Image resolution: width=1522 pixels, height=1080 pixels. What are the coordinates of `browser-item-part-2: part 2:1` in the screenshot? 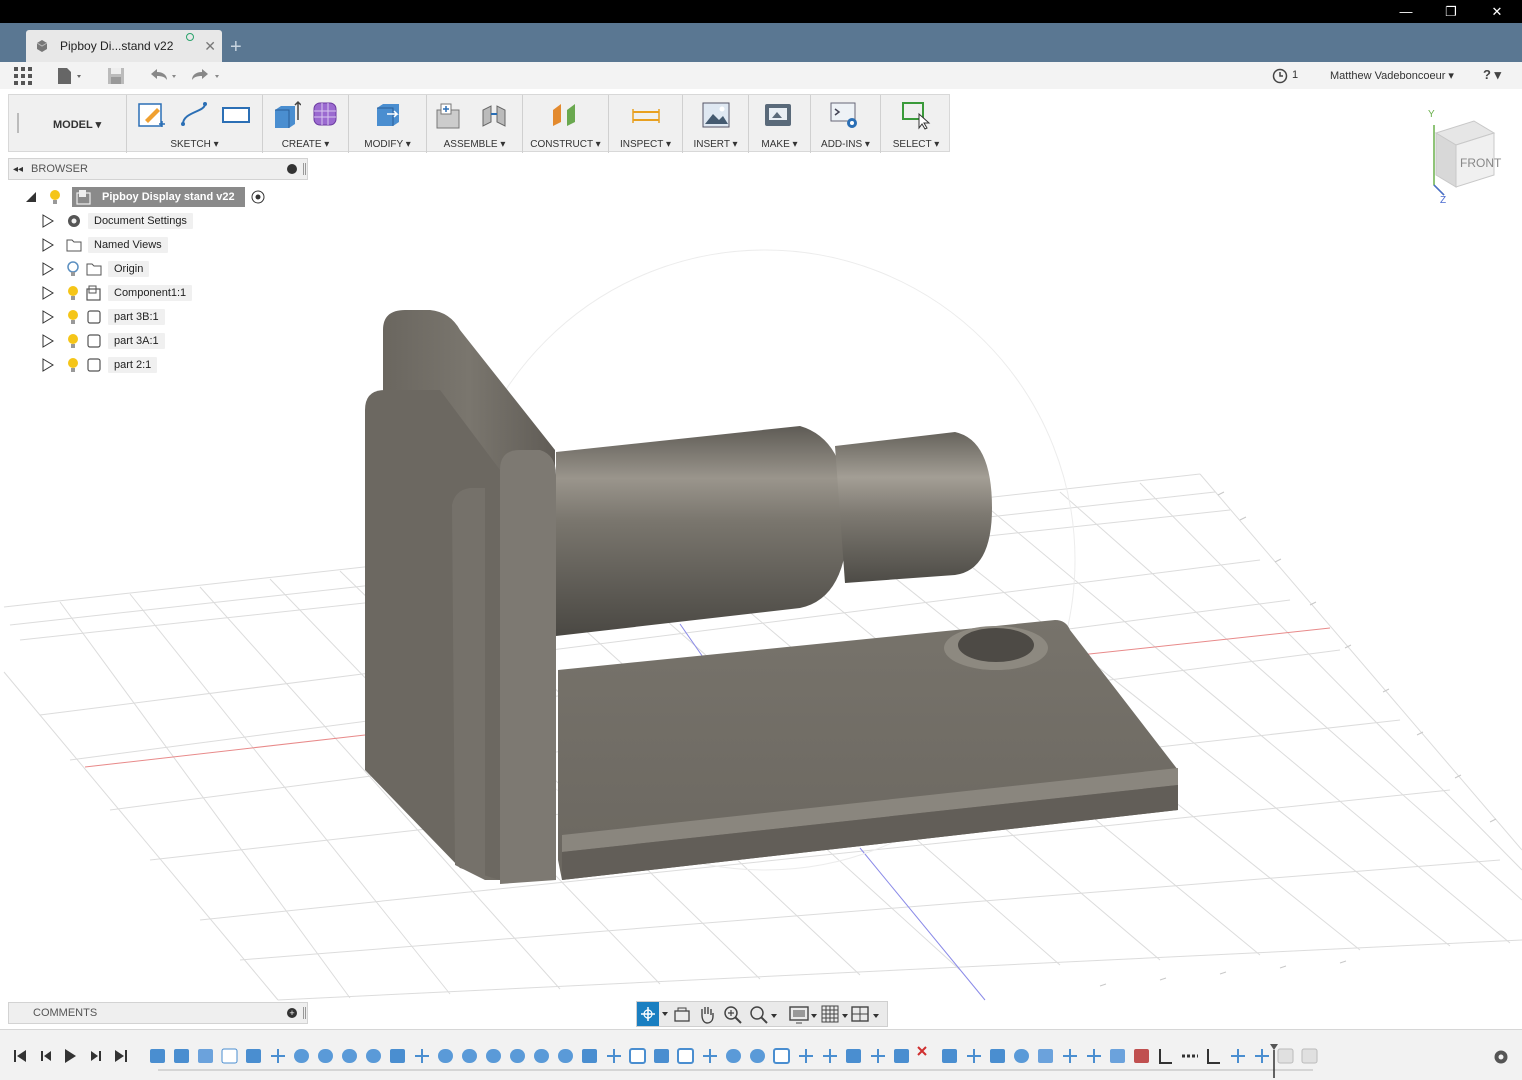 It's located at (100, 365).